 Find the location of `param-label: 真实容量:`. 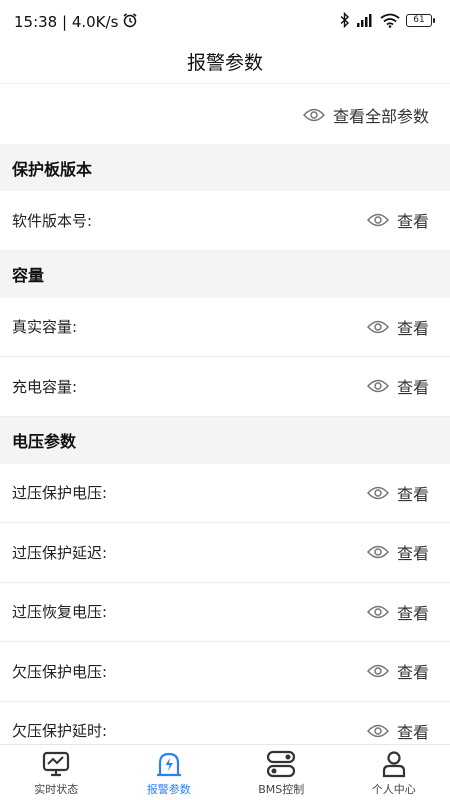

param-label: 真实容量: is located at coordinates (45, 327).